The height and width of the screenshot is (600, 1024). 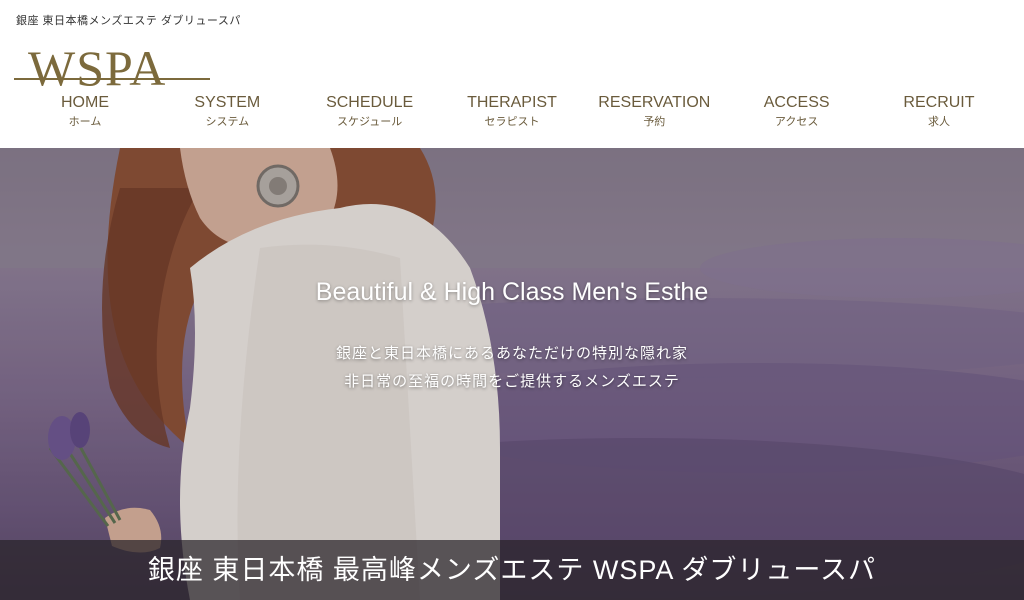 I want to click on nav-label-ja: 予約, so click(x=654, y=122).